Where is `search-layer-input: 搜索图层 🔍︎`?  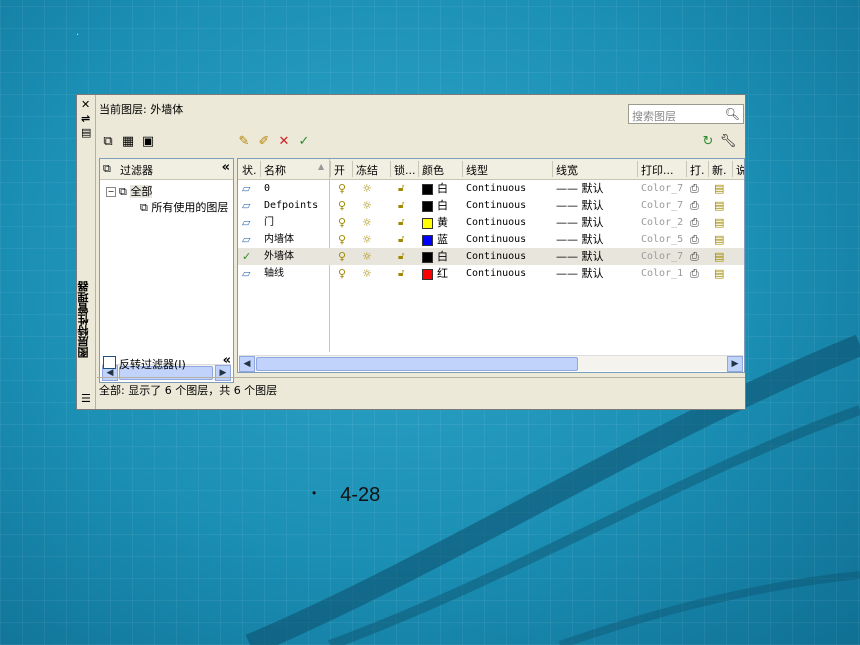
search-layer-input: 搜索图层 🔍︎ is located at coordinates (686, 114).